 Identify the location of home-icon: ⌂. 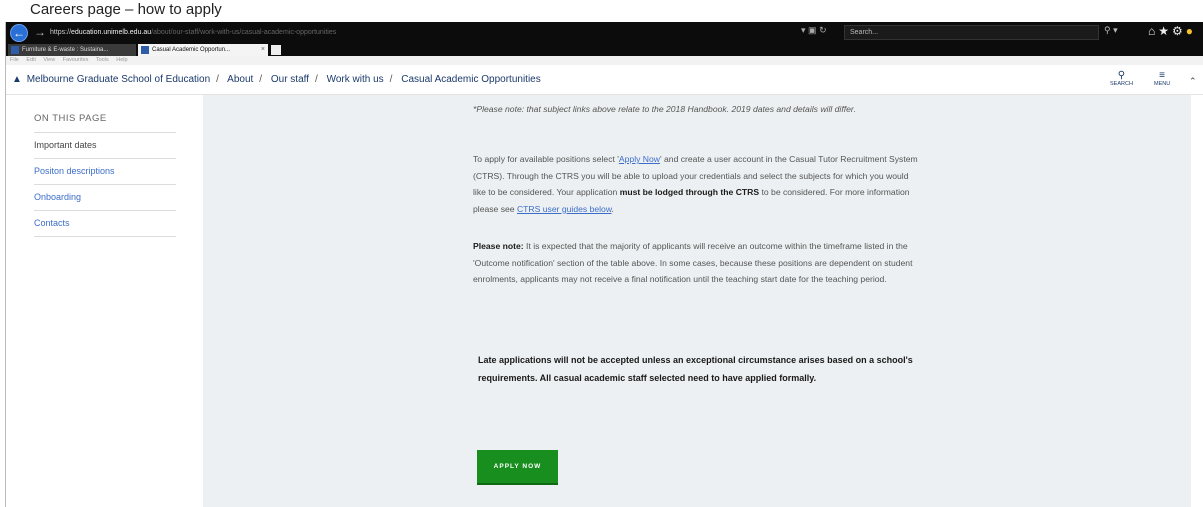
(1153, 31).